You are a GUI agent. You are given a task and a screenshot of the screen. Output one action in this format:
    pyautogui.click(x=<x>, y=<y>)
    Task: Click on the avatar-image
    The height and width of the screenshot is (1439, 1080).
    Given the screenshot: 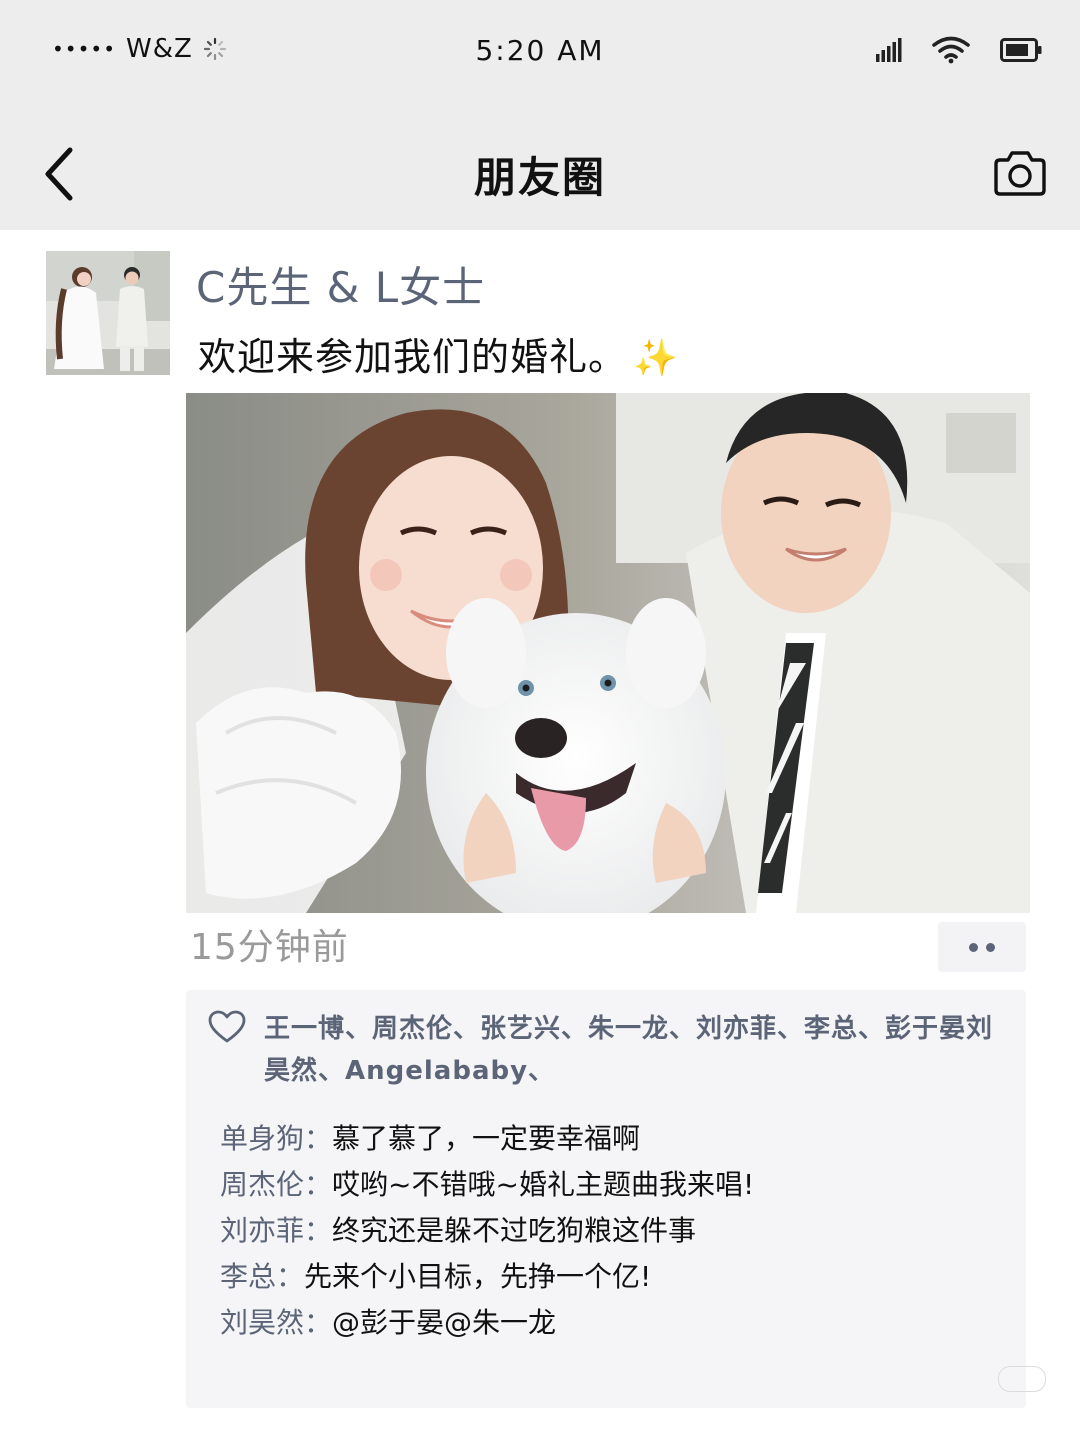 What is the action you would take?
    pyautogui.click(x=108, y=313)
    